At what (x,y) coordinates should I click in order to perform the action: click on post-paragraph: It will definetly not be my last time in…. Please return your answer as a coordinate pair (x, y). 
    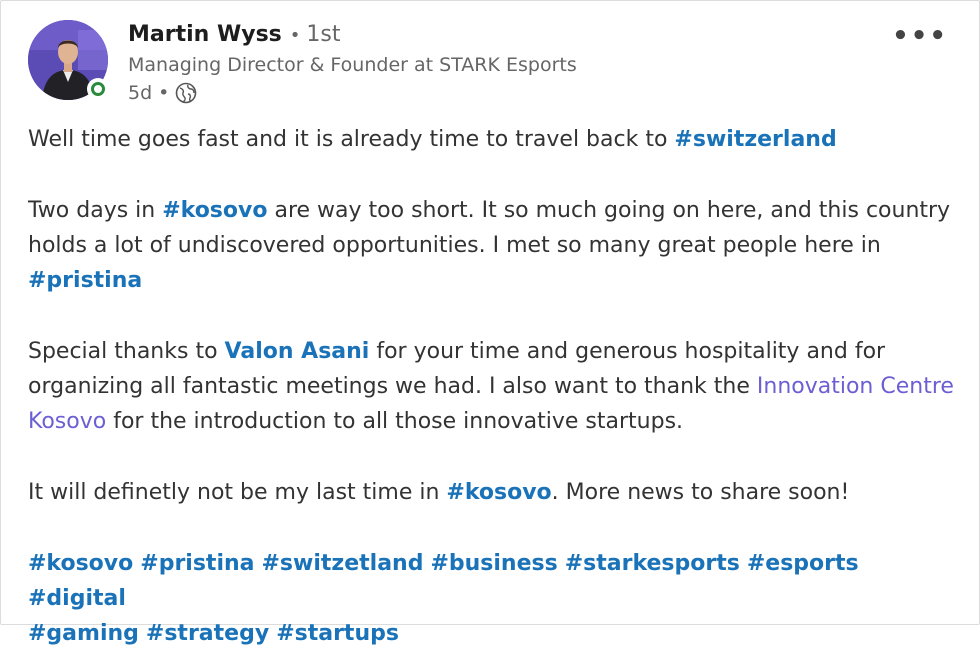
    Looking at the image, I should click on (495, 492).